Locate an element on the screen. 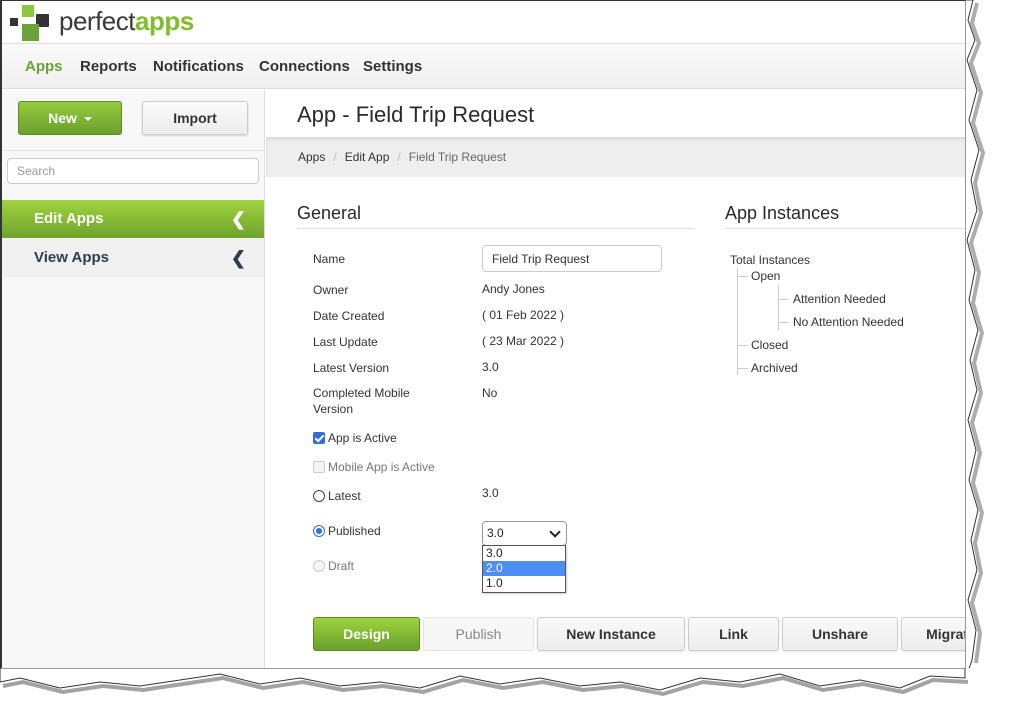  breadcrumb-current: Field Trip Request is located at coordinates (457, 157).